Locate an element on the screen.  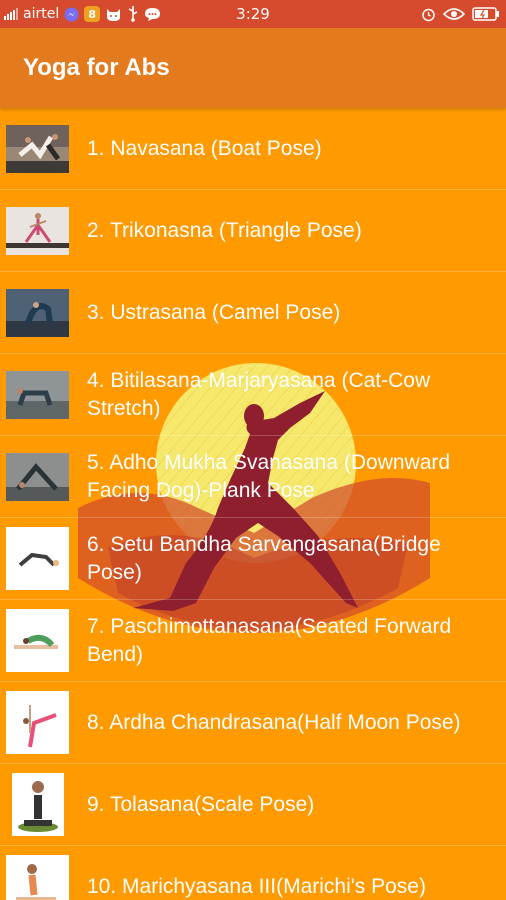
list-item: 9. Tolasana(Scale Pose) is located at coordinates (253, 805).